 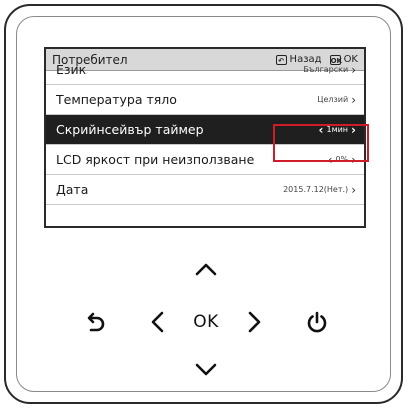 I want to click on menu-item-label: Език, so click(x=71, y=69).